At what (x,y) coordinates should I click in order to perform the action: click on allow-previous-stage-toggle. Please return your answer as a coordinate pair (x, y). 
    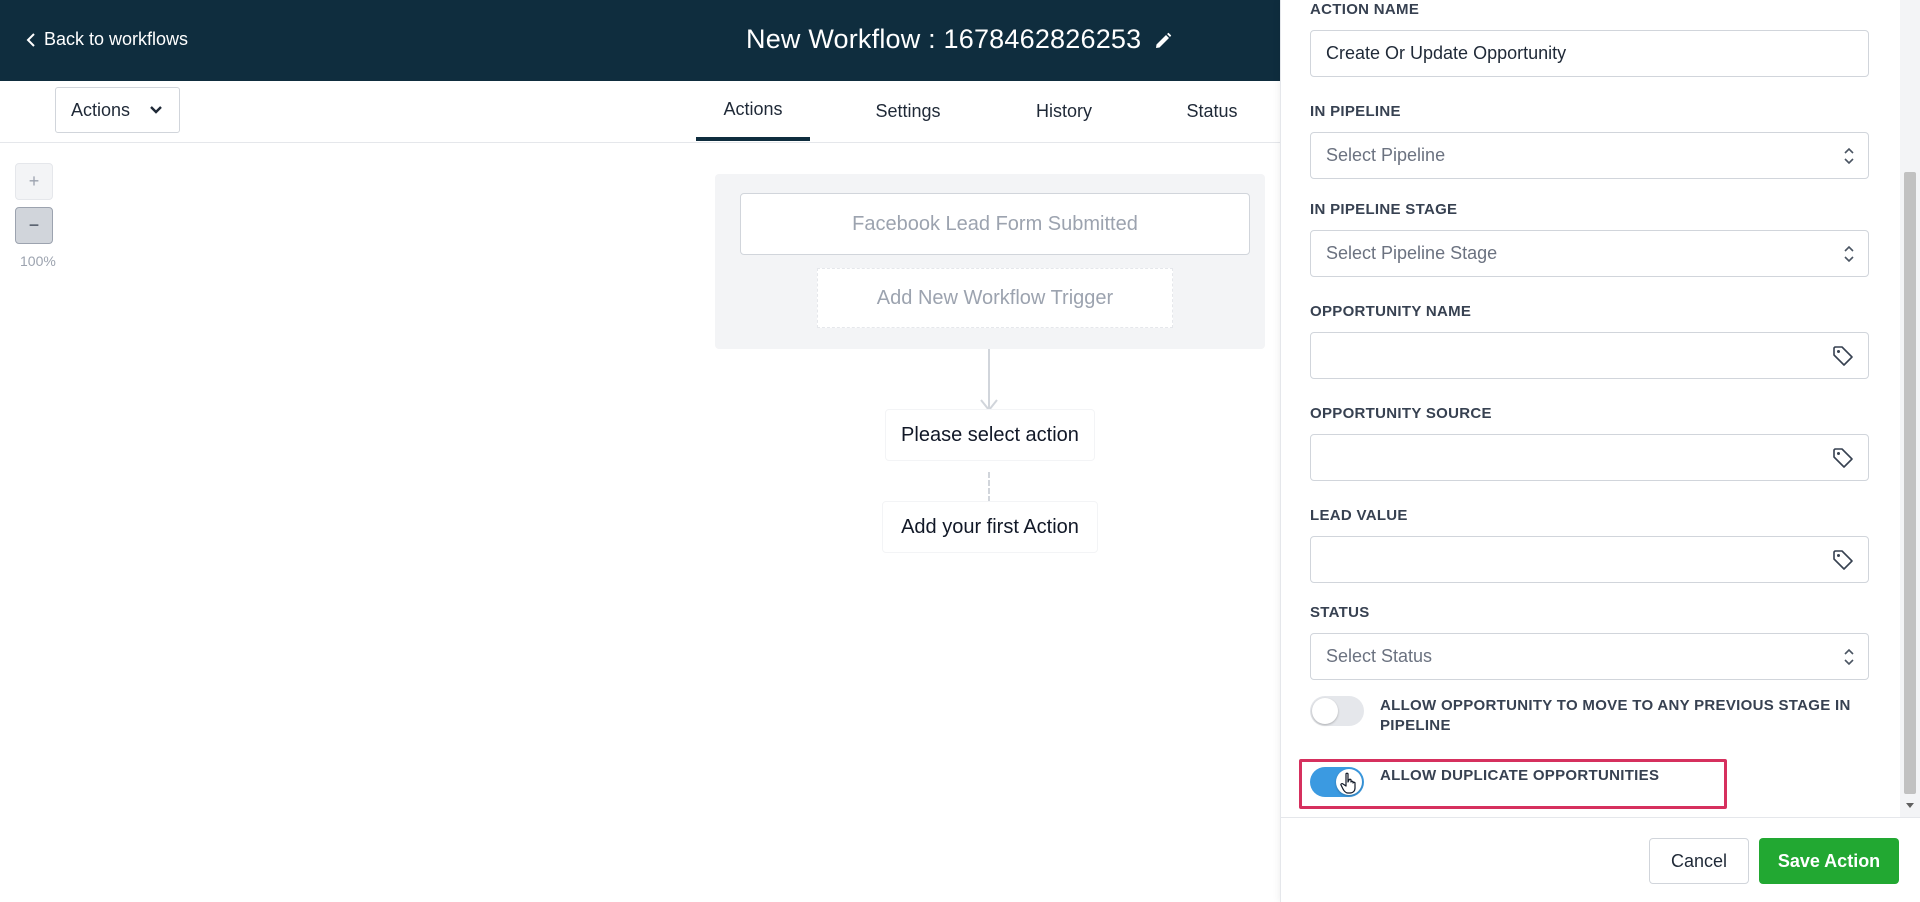
    Looking at the image, I should click on (1337, 711).